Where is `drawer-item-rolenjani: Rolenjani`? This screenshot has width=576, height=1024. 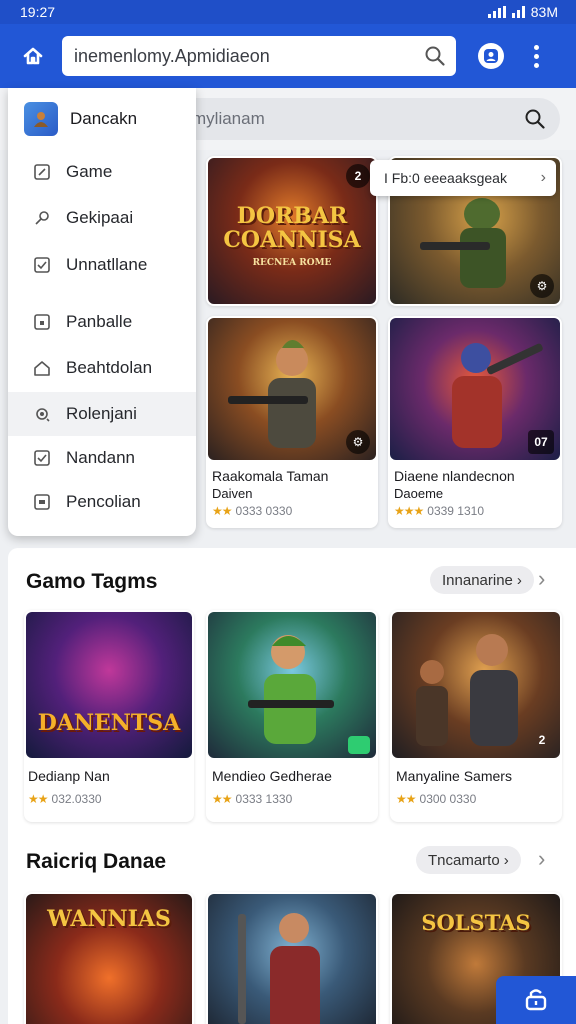 drawer-item-rolenjani: Rolenjani is located at coordinates (102, 414).